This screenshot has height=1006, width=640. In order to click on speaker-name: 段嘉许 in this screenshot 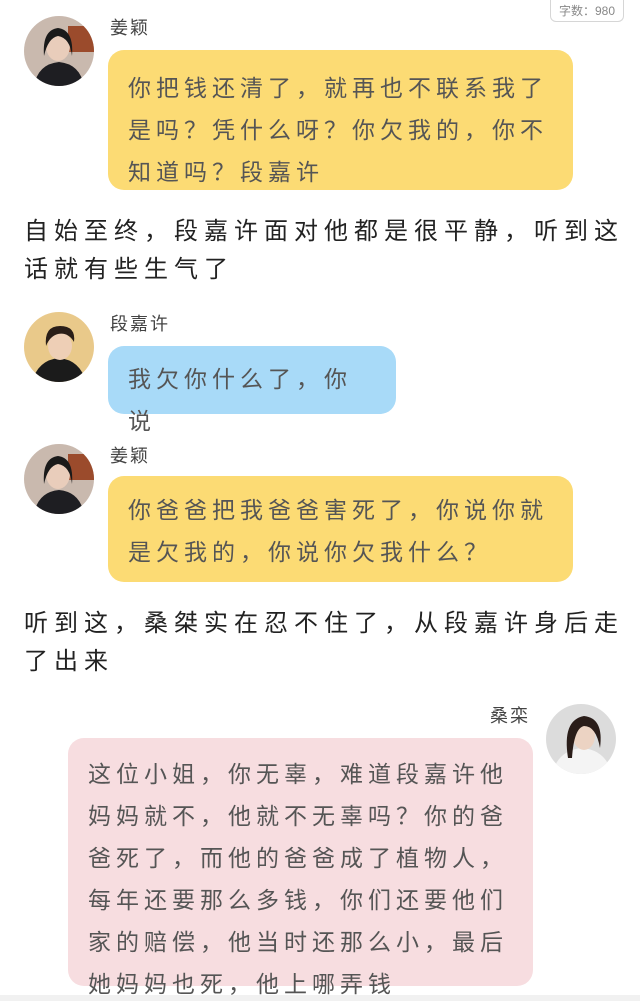, I will do `click(140, 324)`.